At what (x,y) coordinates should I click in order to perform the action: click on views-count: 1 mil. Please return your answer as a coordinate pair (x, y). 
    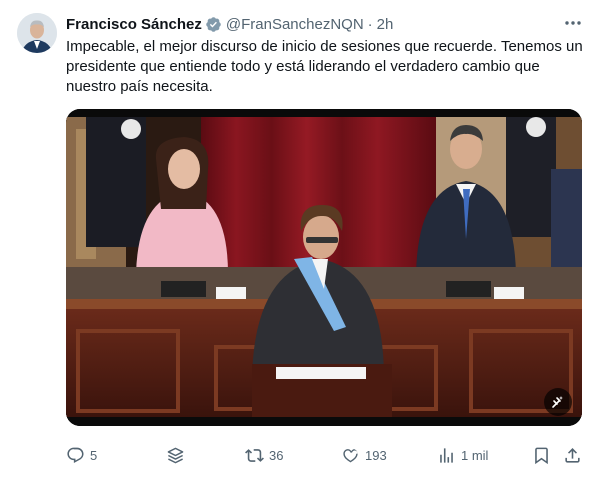
    Looking at the image, I should click on (475, 455).